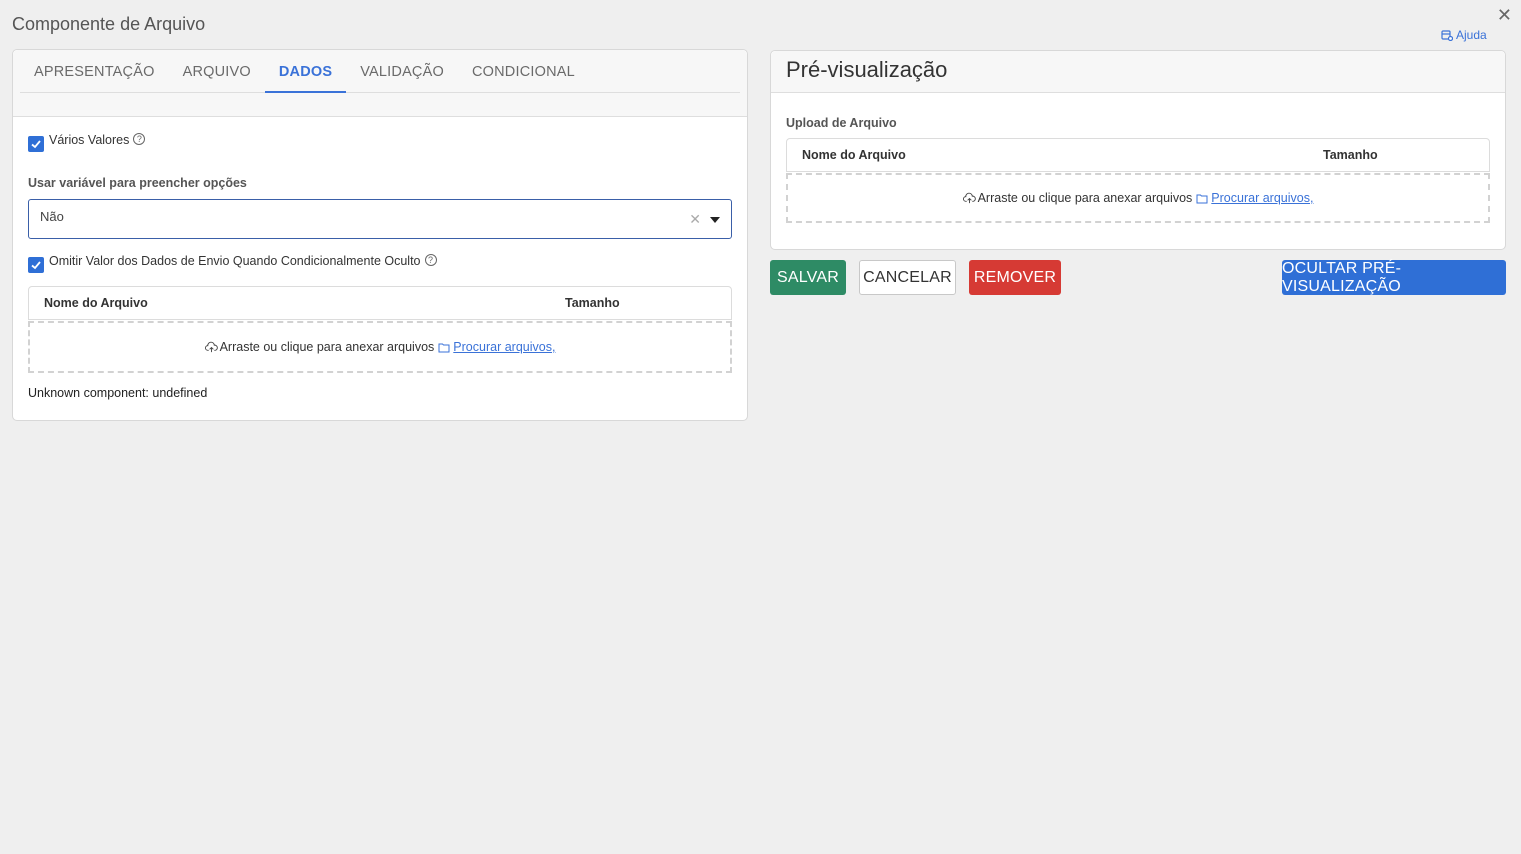 The image size is (1521, 854). Describe the element at coordinates (523, 71) in the screenshot. I see `tab-condicional: CONDICIONAL` at that location.